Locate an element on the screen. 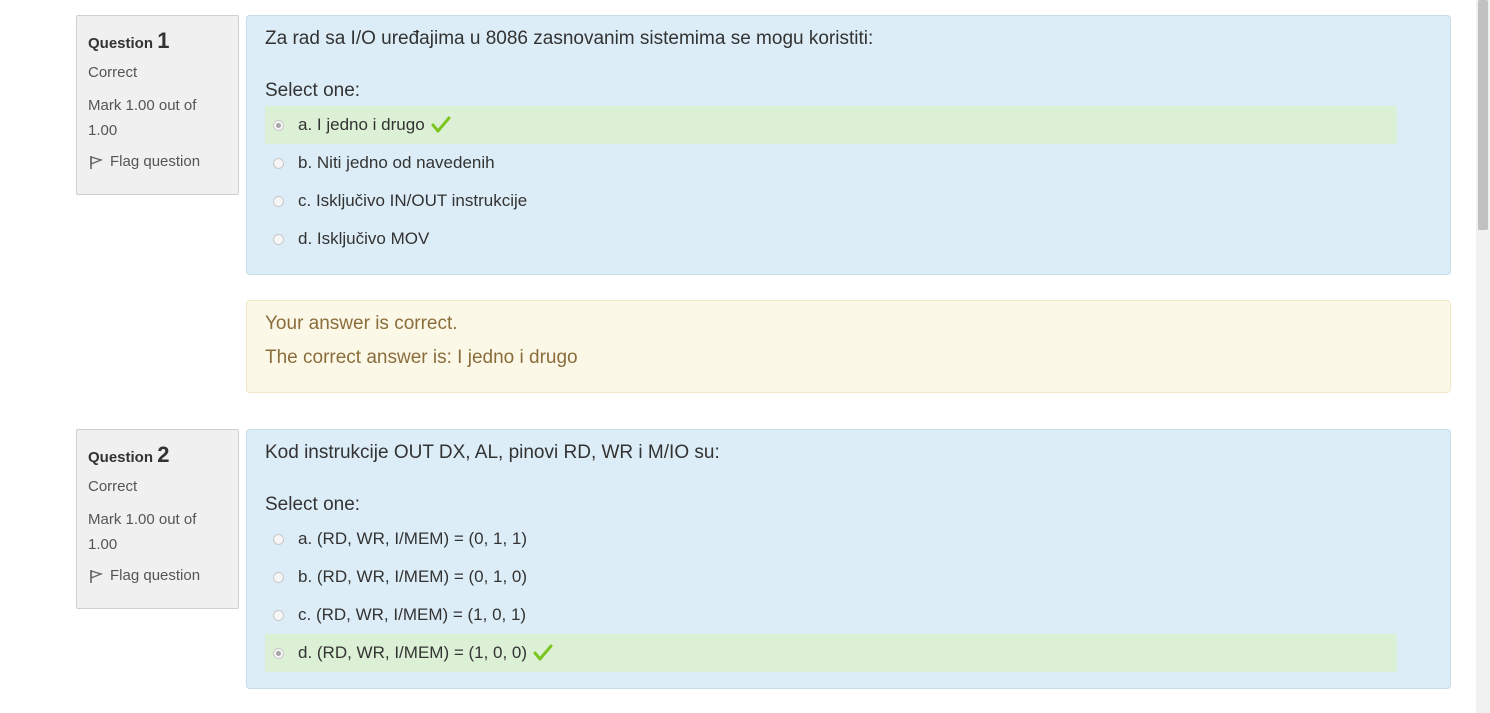  option-label: b. (RD, WR, I/MEM) = (0, 1, 0) is located at coordinates (413, 576).